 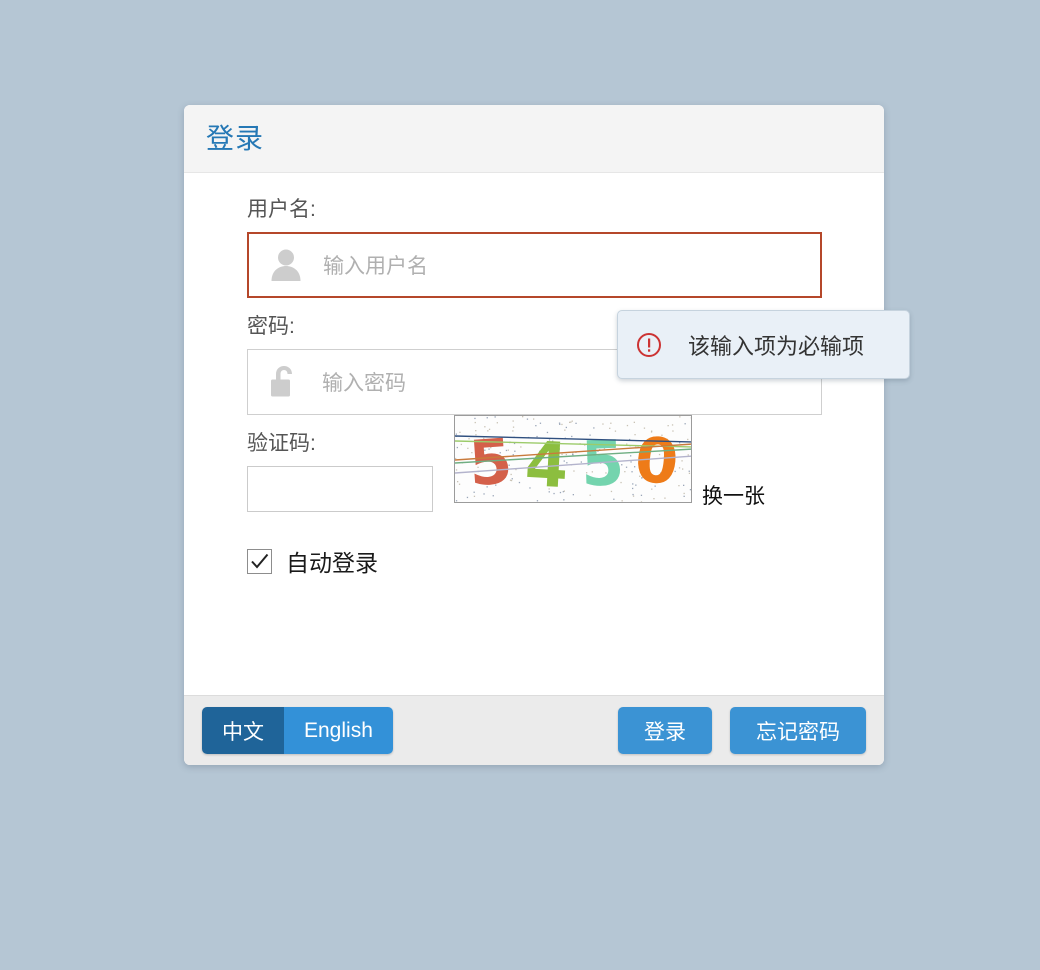 I want to click on forgot-password-button: 忘记密码, so click(x=798, y=730).